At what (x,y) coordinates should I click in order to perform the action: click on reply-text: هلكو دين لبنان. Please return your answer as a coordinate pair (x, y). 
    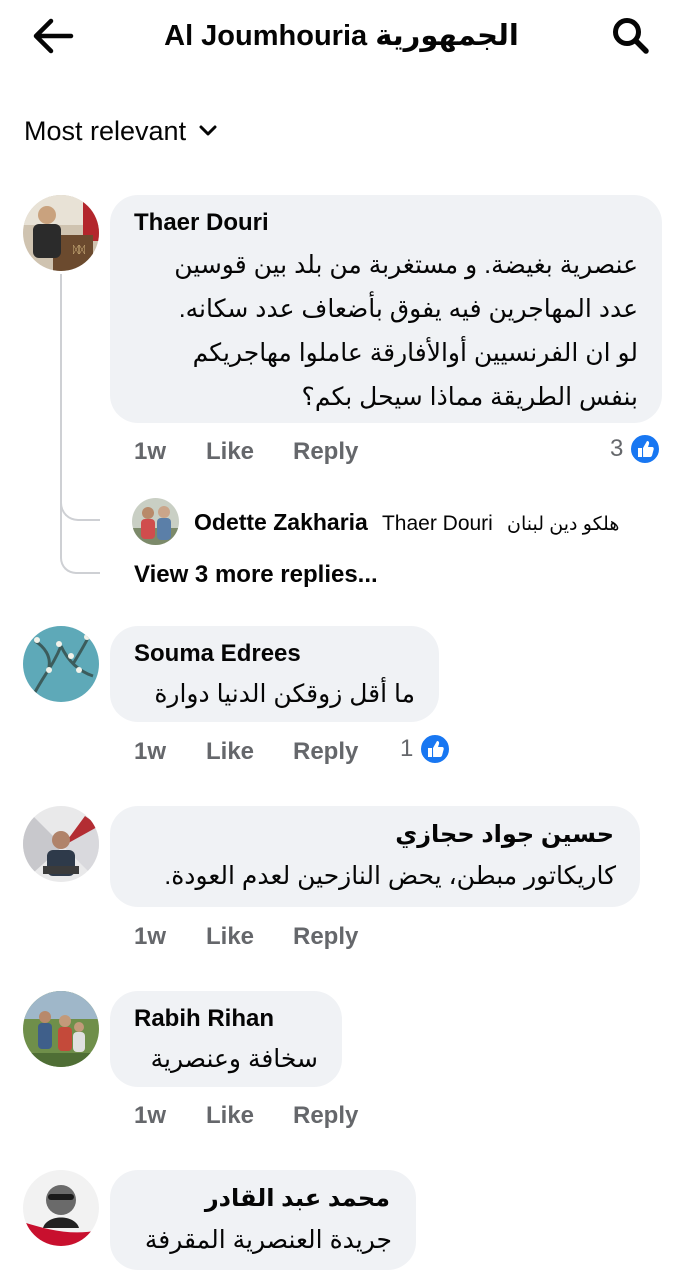
    Looking at the image, I should click on (563, 524).